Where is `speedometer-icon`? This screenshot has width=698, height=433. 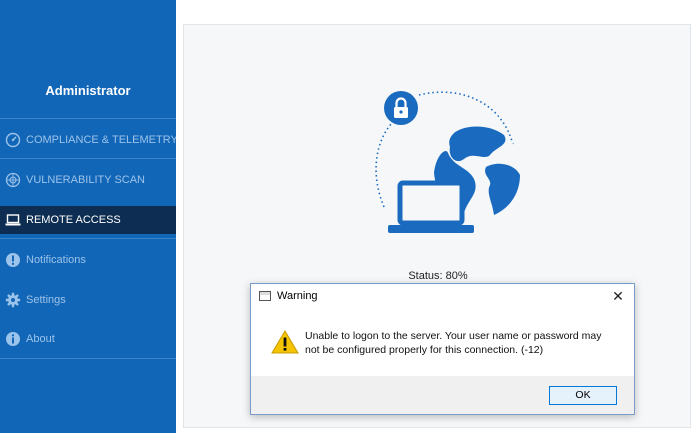
speedometer-icon is located at coordinates (13, 140).